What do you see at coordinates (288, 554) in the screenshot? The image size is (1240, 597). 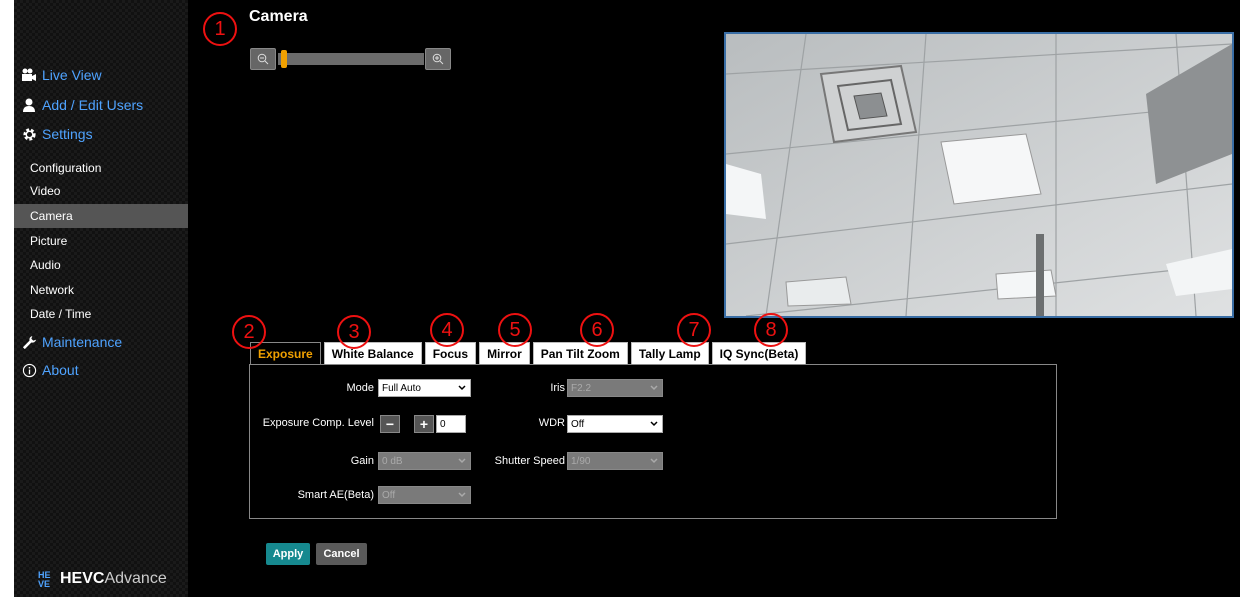 I see `apply-button: Apply` at bounding box center [288, 554].